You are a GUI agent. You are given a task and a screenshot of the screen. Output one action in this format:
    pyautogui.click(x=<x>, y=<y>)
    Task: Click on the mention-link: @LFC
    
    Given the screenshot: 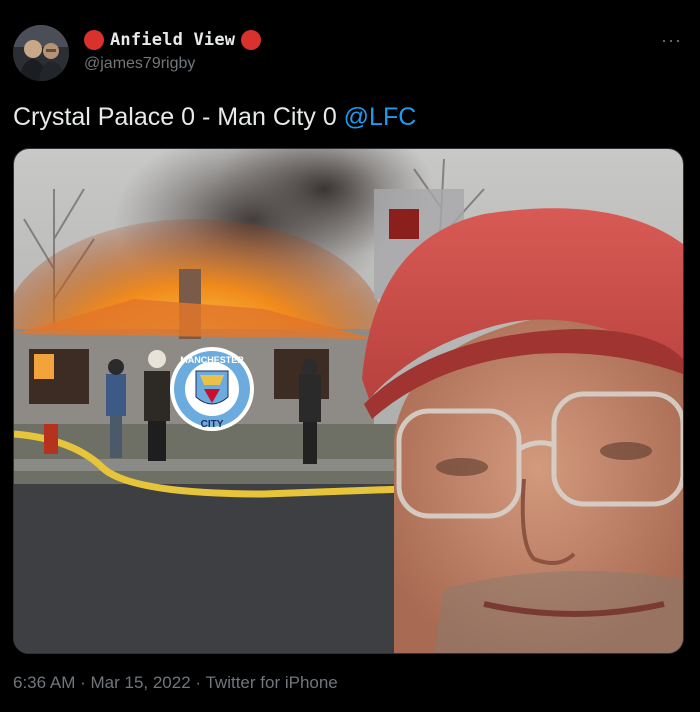 What is the action you would take?
    pyautogui.click(x=380, y=117)
    